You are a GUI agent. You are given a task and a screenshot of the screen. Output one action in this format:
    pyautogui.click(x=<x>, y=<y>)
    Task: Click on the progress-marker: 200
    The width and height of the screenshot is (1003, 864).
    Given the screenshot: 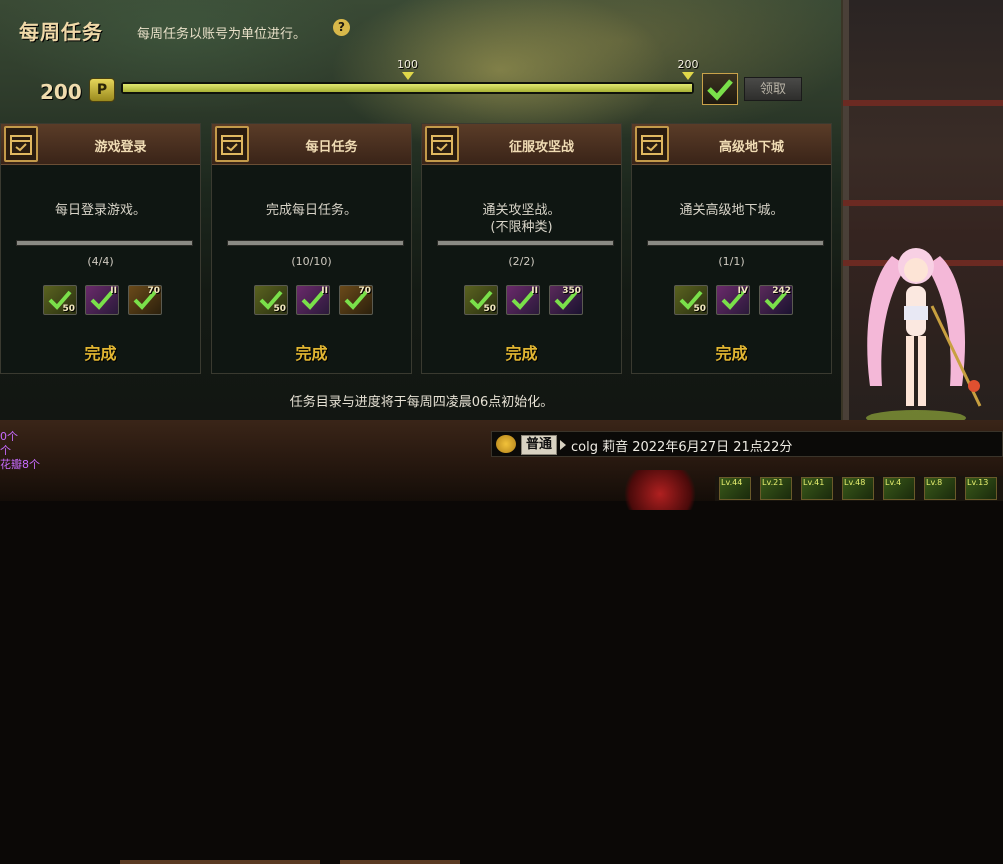 What is the action you would take?
    pyautogui.click(x=688, y=69)
    